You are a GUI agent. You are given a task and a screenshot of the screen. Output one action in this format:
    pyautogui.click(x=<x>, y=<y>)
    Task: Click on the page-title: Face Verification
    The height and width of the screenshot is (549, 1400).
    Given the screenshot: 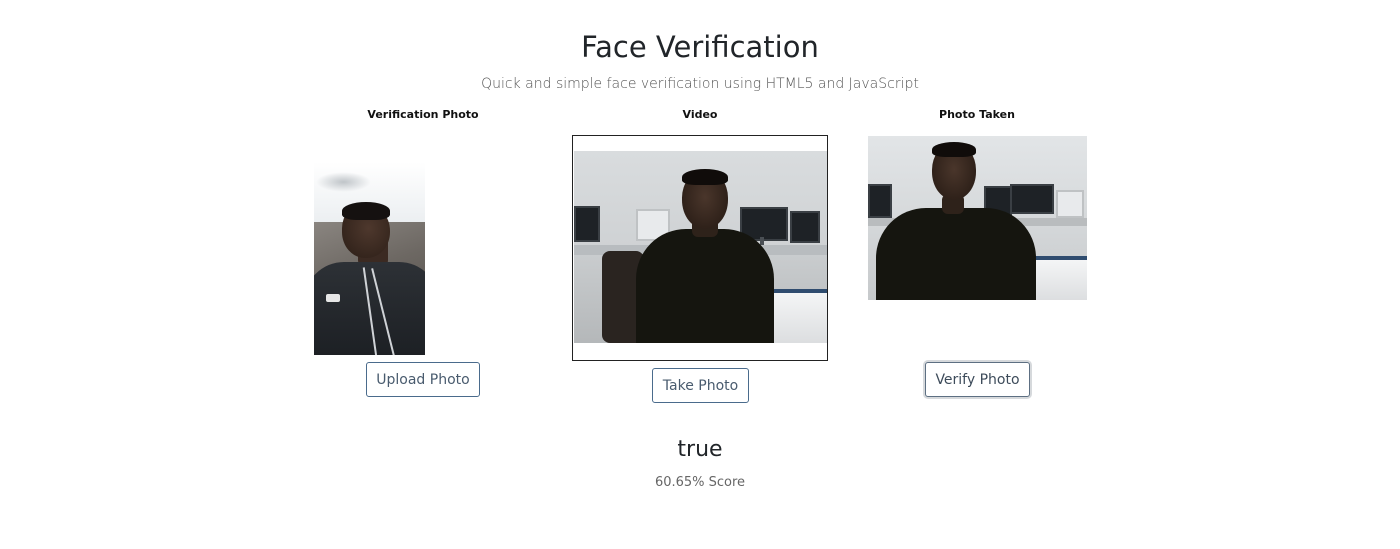 What is the action you would take?
    pyautogui.click(x=700, y=47)
    